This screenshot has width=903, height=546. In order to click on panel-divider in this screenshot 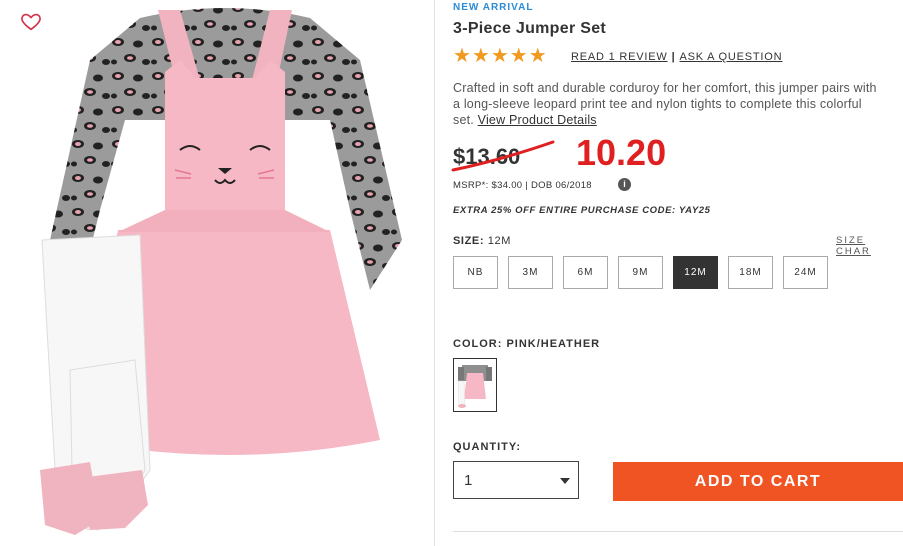, I will do `click(434, 273)`.